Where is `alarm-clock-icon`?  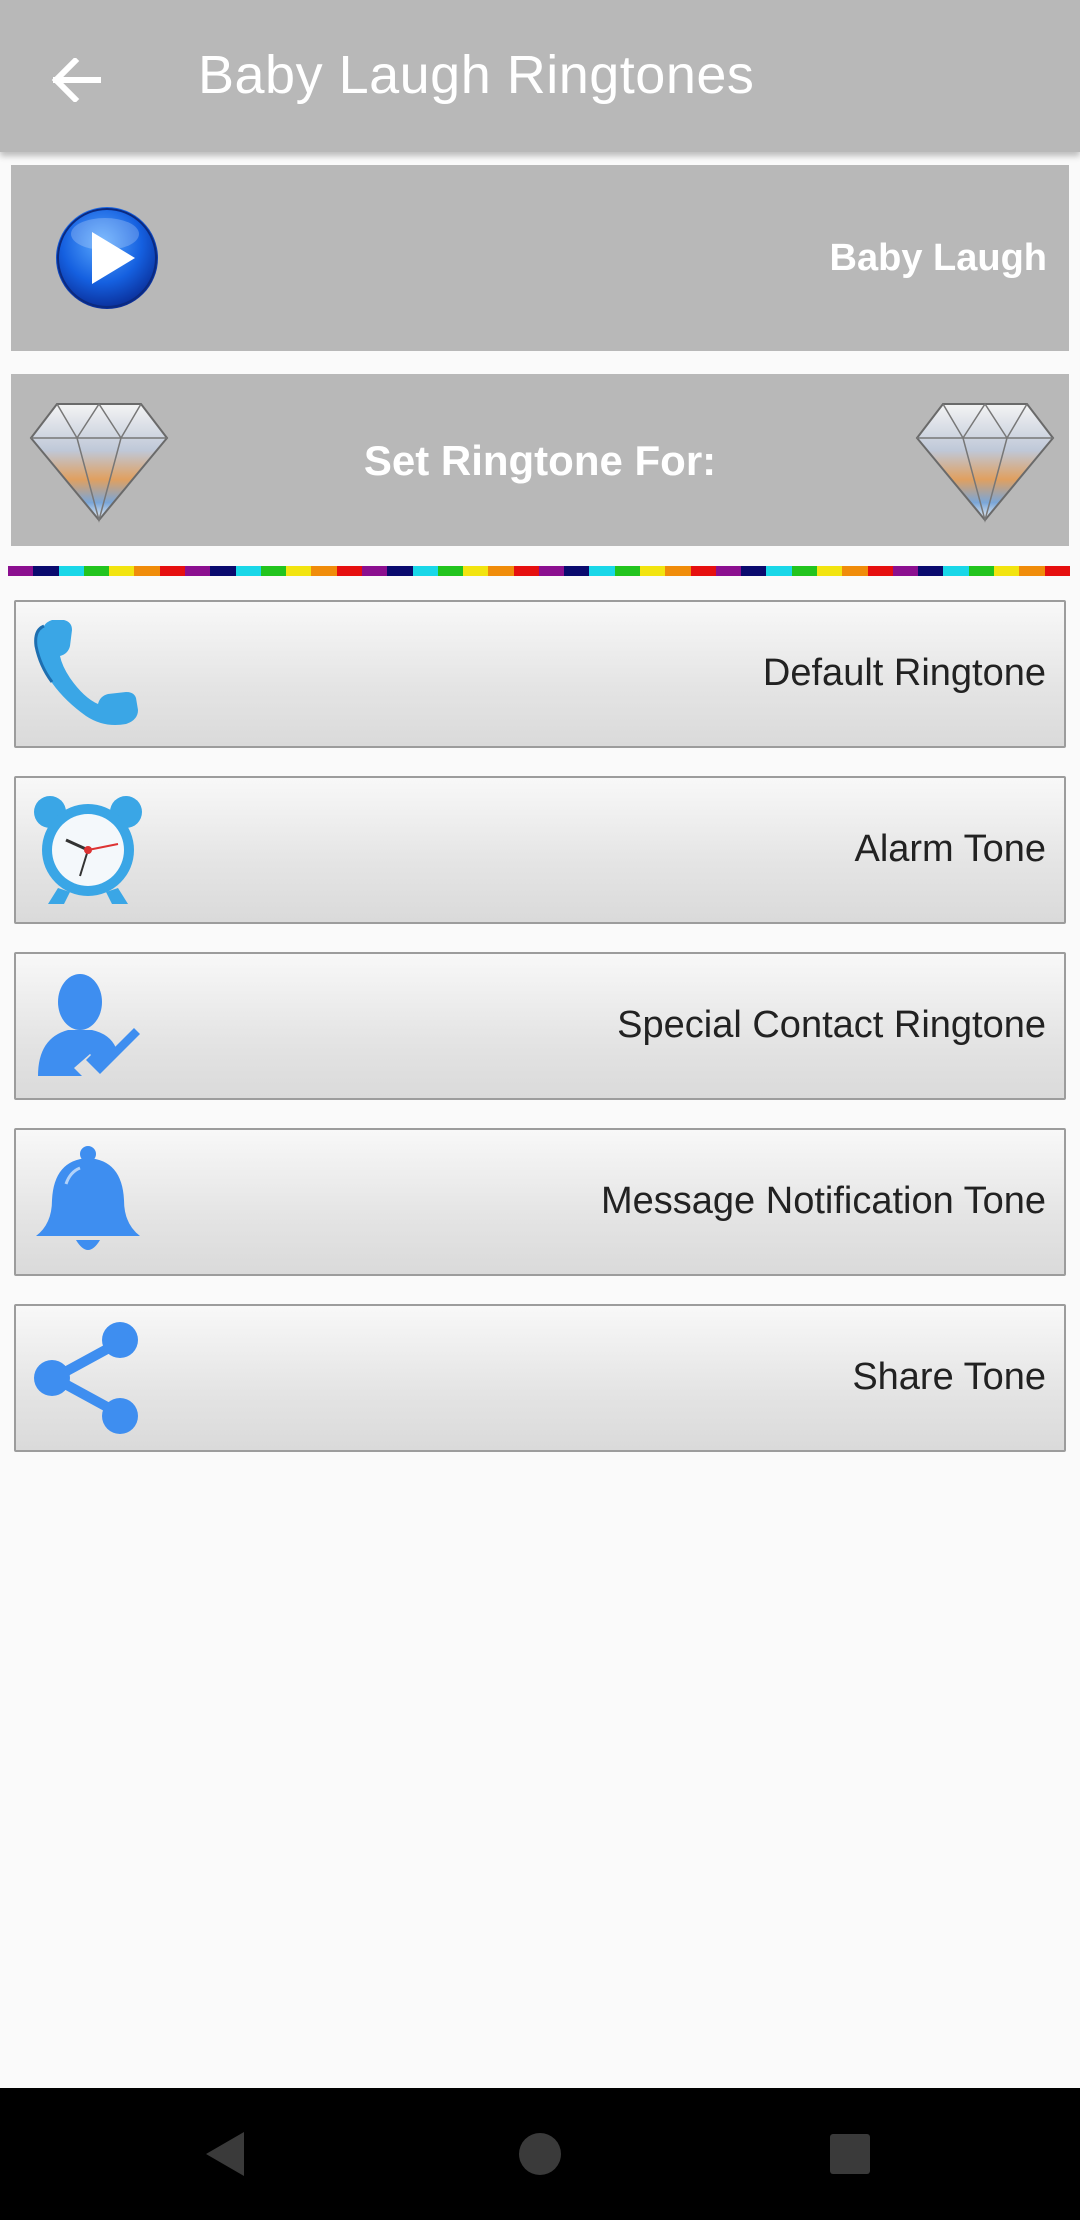 alarm-clock-icon is located at coordinates (88, 850).